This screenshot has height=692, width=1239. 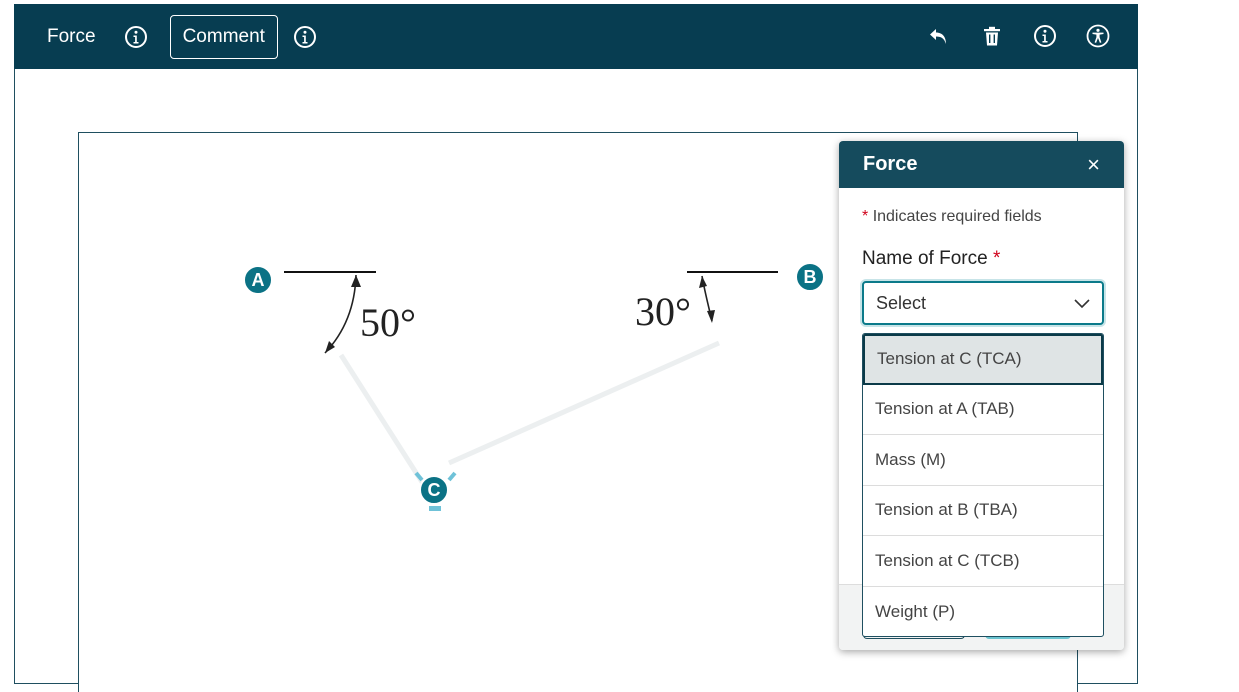 I want to click on point-b-marker: B, so click(x=810, y=277).